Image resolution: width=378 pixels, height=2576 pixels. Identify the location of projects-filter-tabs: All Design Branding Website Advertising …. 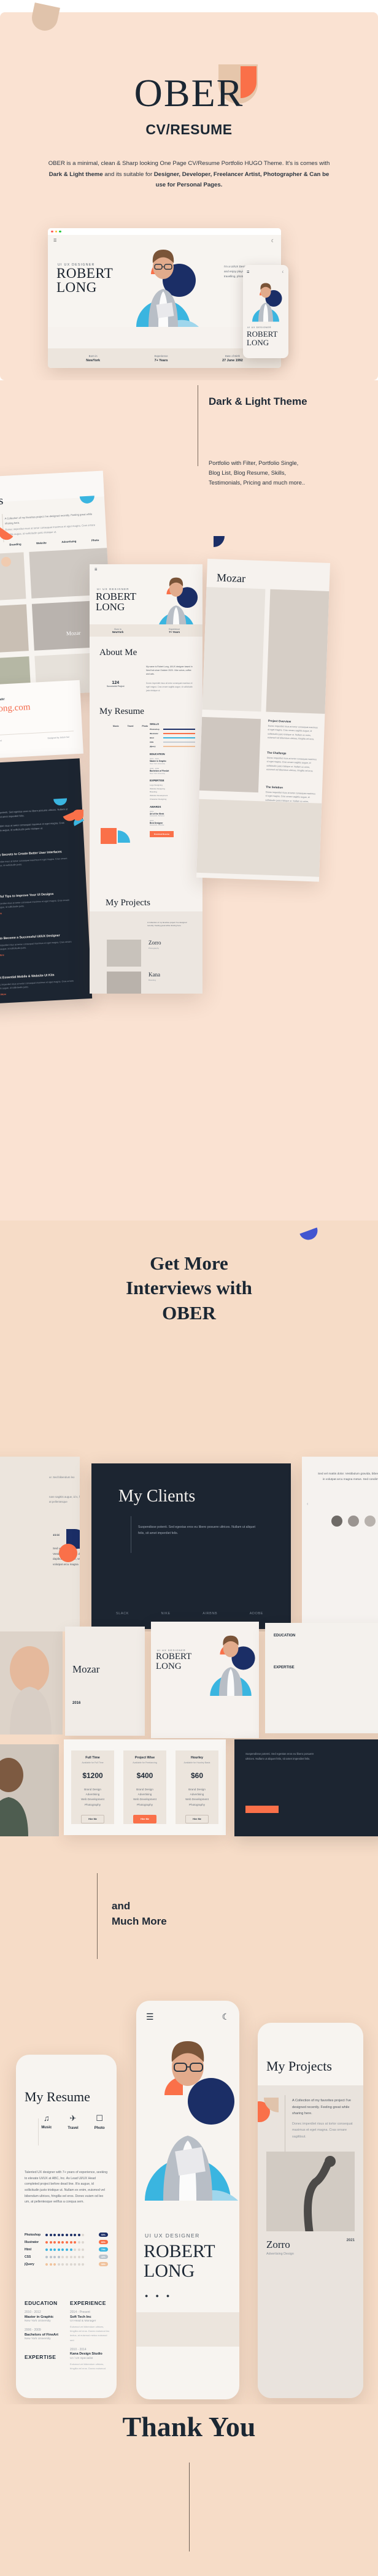
(53, 543).